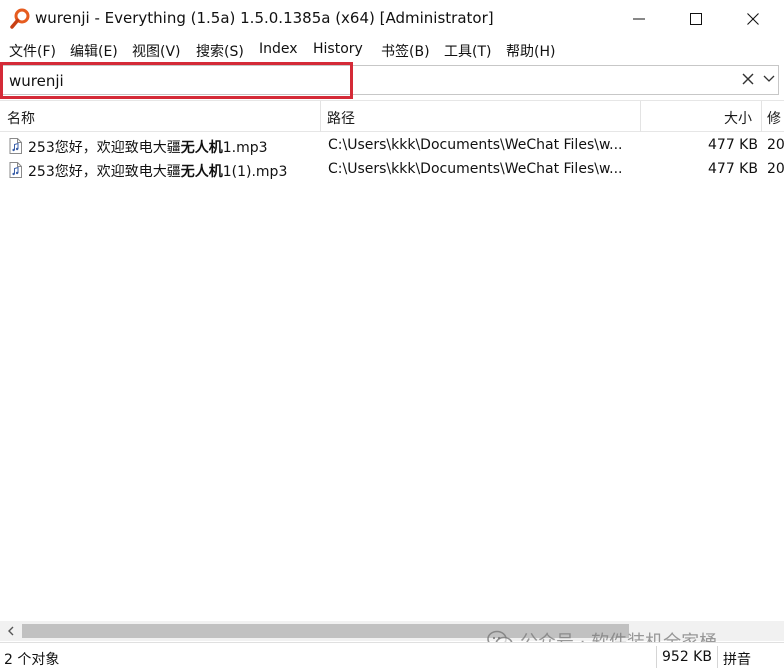  Describe the element at coordinates (687, 657) in the screenshot. I see `status-total-size: 952 KB` at that location.